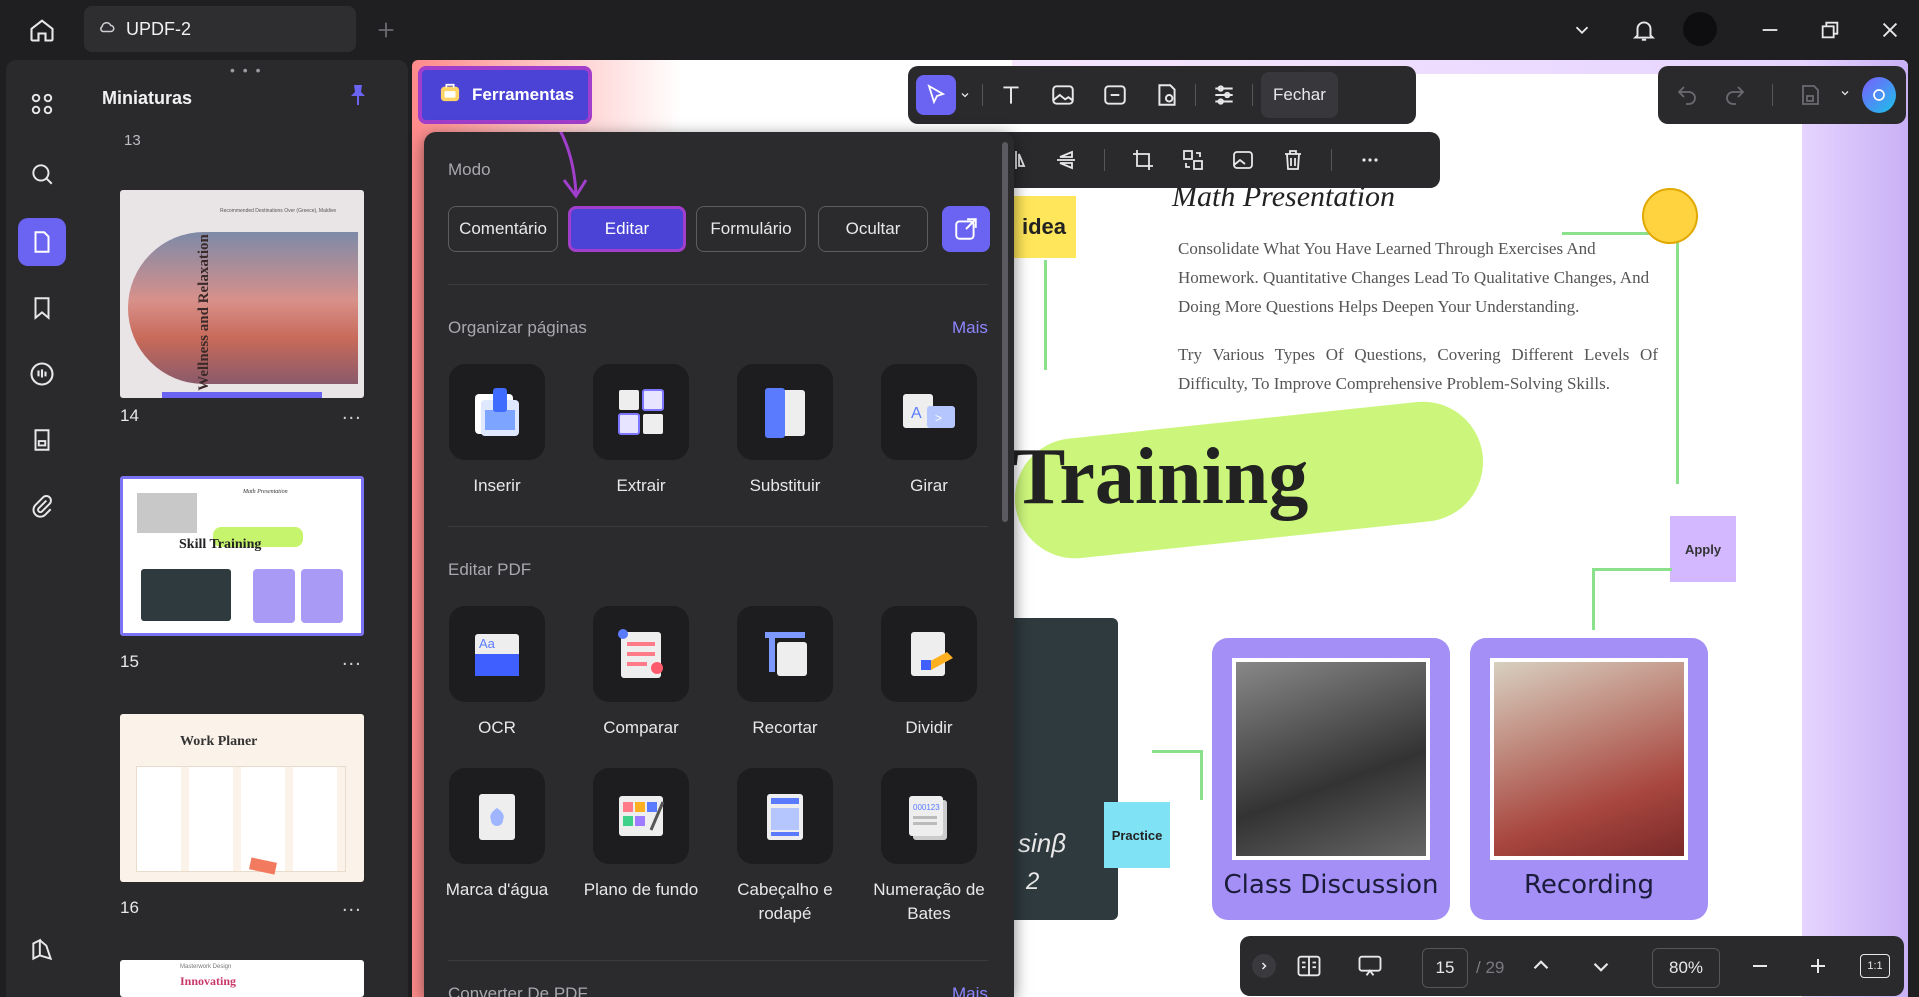  I want to click on layers-icon, so click(42, 950).